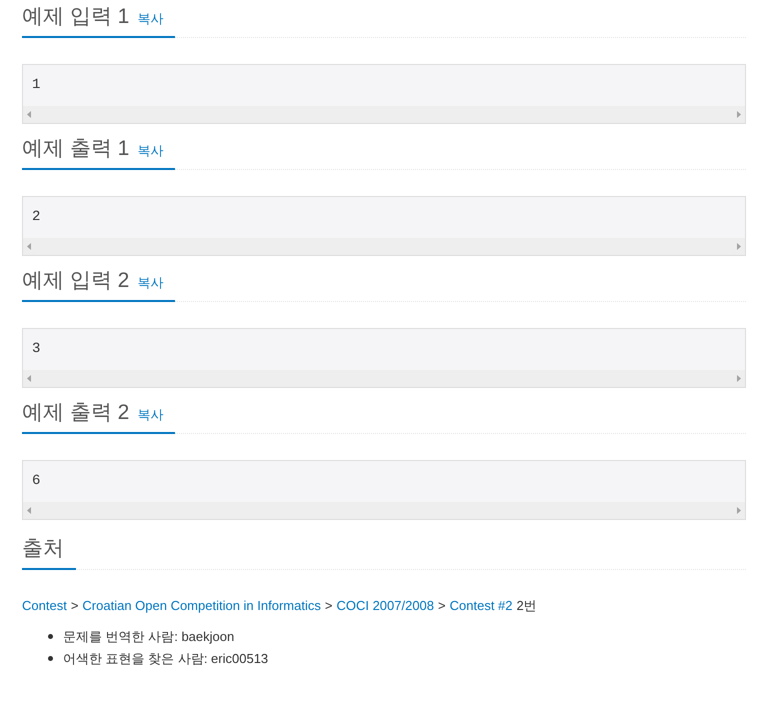 The width and height of the screenshot is (768, 703). Describe the element at coordinates (76, 17) in the screenshot. I see `section-title: 예제 입력 1` at that location.